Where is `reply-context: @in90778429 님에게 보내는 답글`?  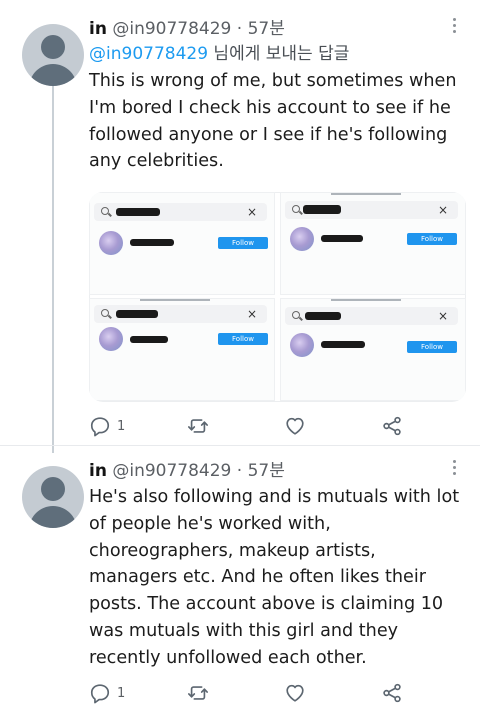
reply-context: @in90778429 님에게 보내는 답글 is located at coordinates (276, 54).